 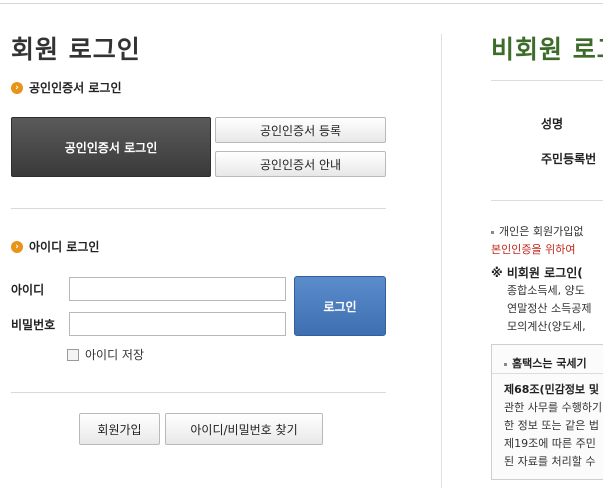 What do you see at coordinates (547, 373) in the screenshot?
I see `notice-divider` at bounding box center [547, 373].